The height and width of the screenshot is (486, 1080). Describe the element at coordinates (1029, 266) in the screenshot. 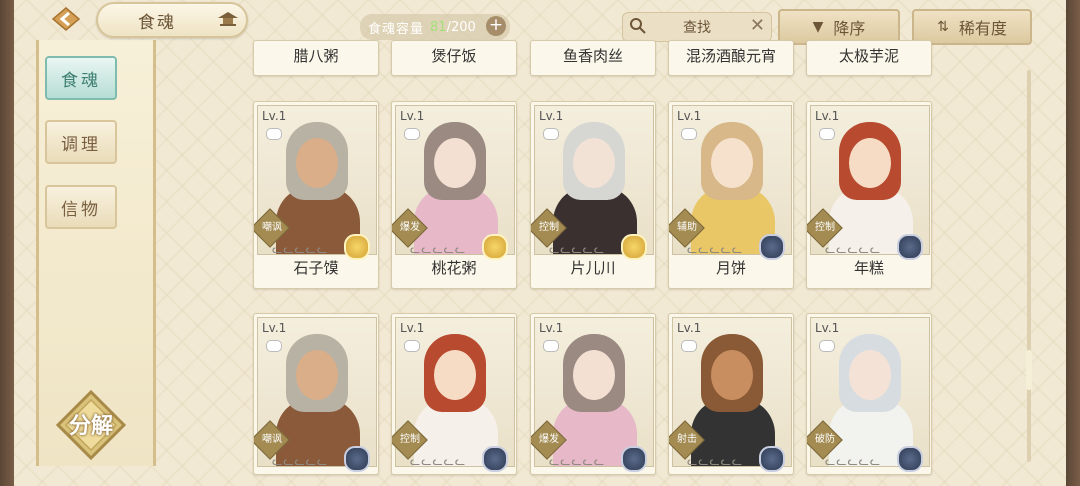

I see `scrollbar-track` at that location.